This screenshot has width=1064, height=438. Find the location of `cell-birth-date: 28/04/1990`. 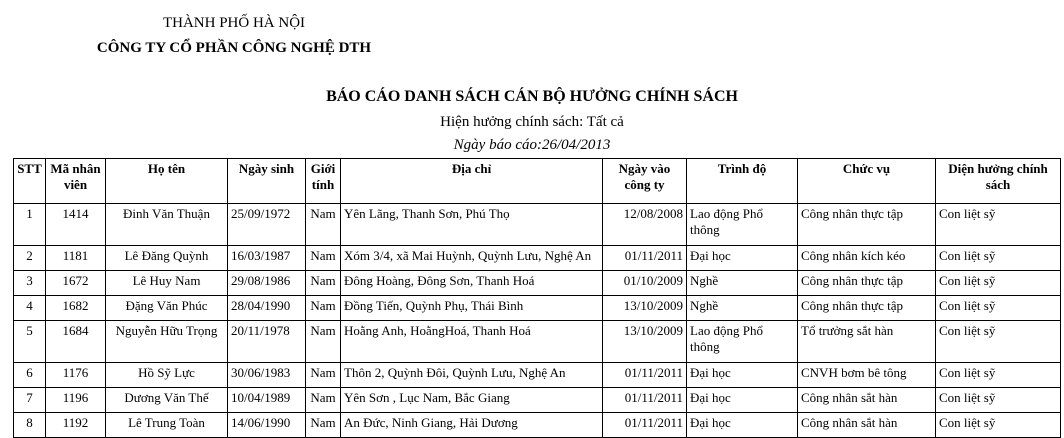

cell-birth-date: 28/04/1990 is located at coordinates (266, 308).